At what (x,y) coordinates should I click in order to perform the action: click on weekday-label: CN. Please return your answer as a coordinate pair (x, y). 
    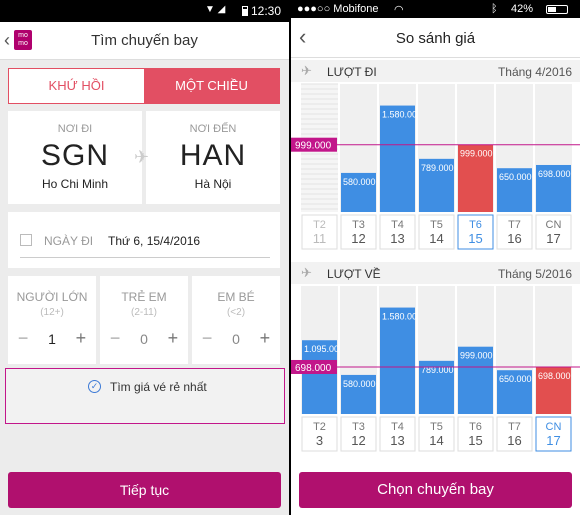
    Looking at the image, I should click on (554, 225).